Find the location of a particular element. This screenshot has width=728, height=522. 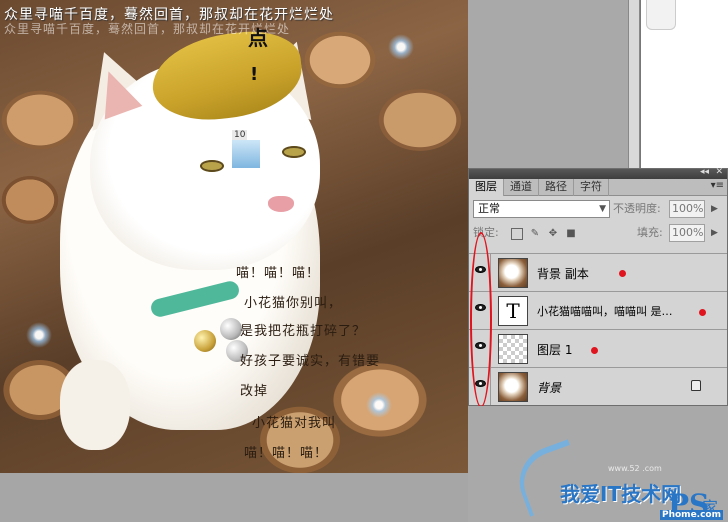

panel-menu-icon: ▾≡ is located at coordinates (717, 185).